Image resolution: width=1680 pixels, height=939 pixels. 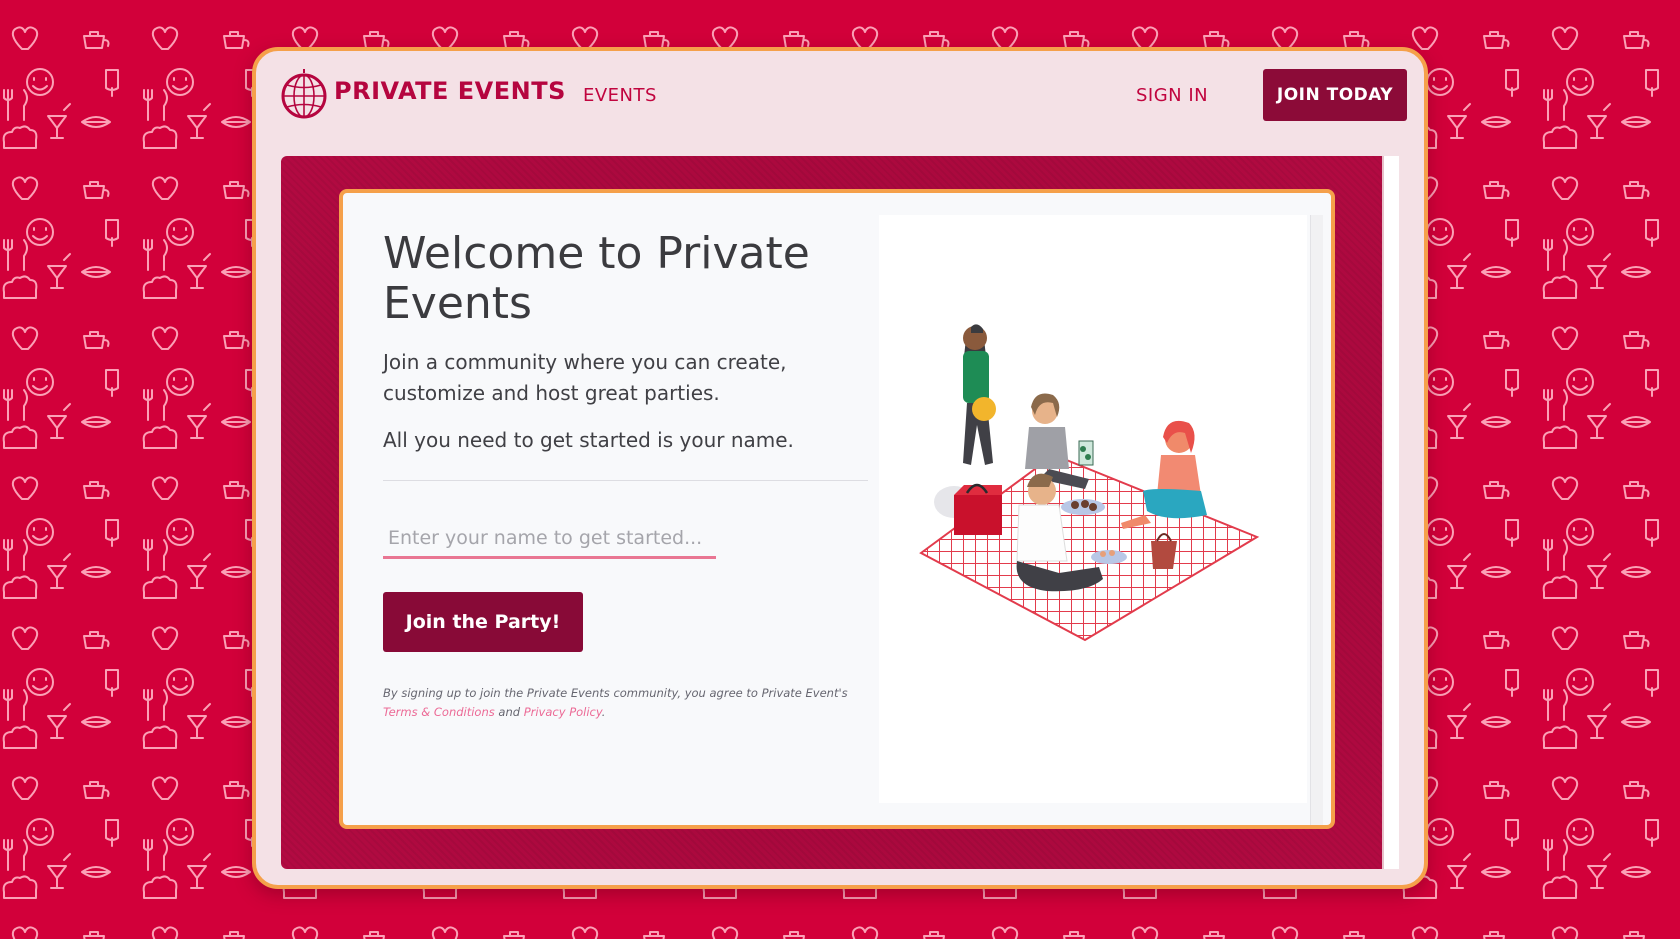 I want to click on page-scrollbar, so click(x=1390, y=512).